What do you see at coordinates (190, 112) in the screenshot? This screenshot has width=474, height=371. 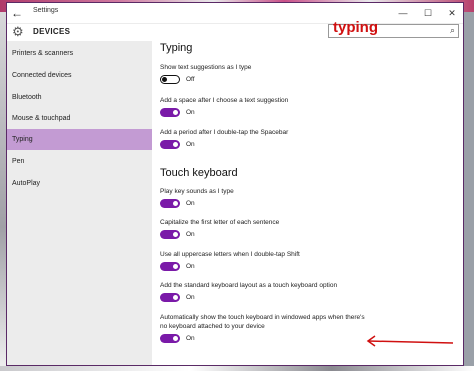 I see `toggle-state-add-space: On` at bounding box center [190, 112].